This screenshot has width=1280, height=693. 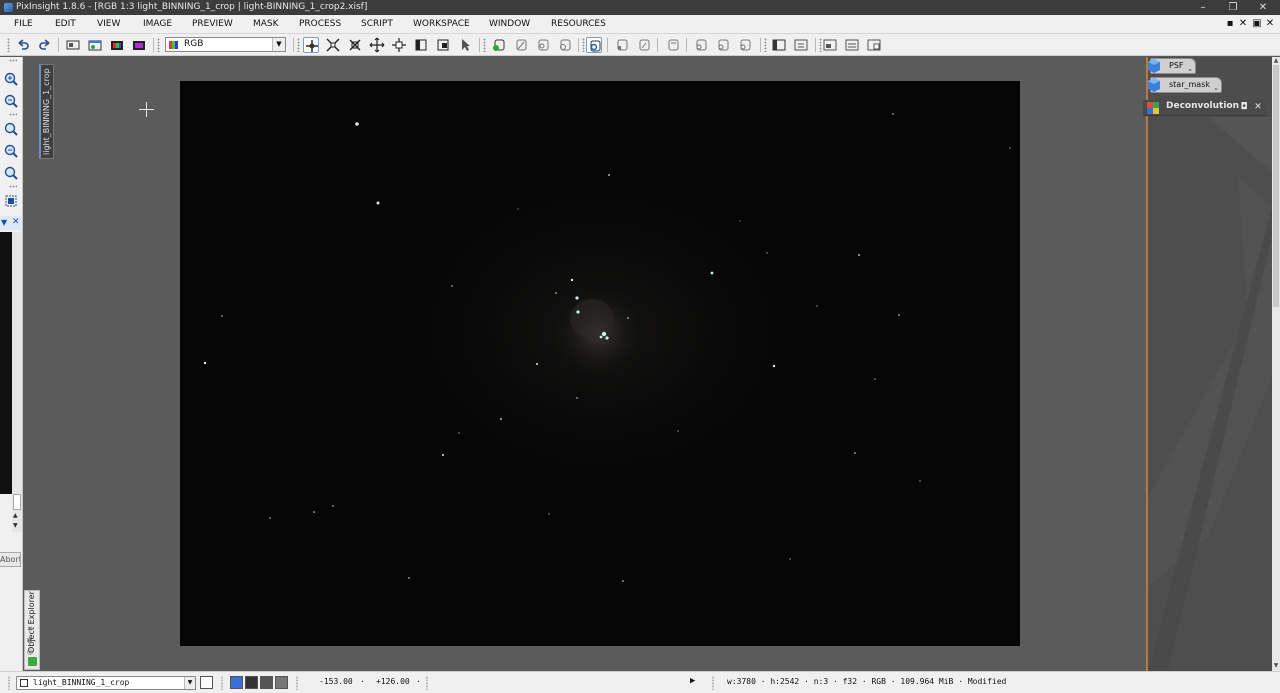 I want to click on pin-icon: ✕, so click(x=30, y=629).